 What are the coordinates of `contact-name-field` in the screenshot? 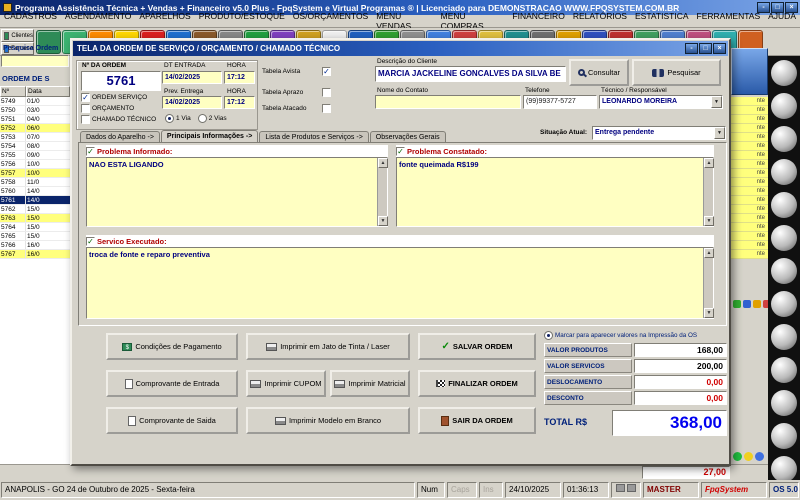 It's located at (448, 102).